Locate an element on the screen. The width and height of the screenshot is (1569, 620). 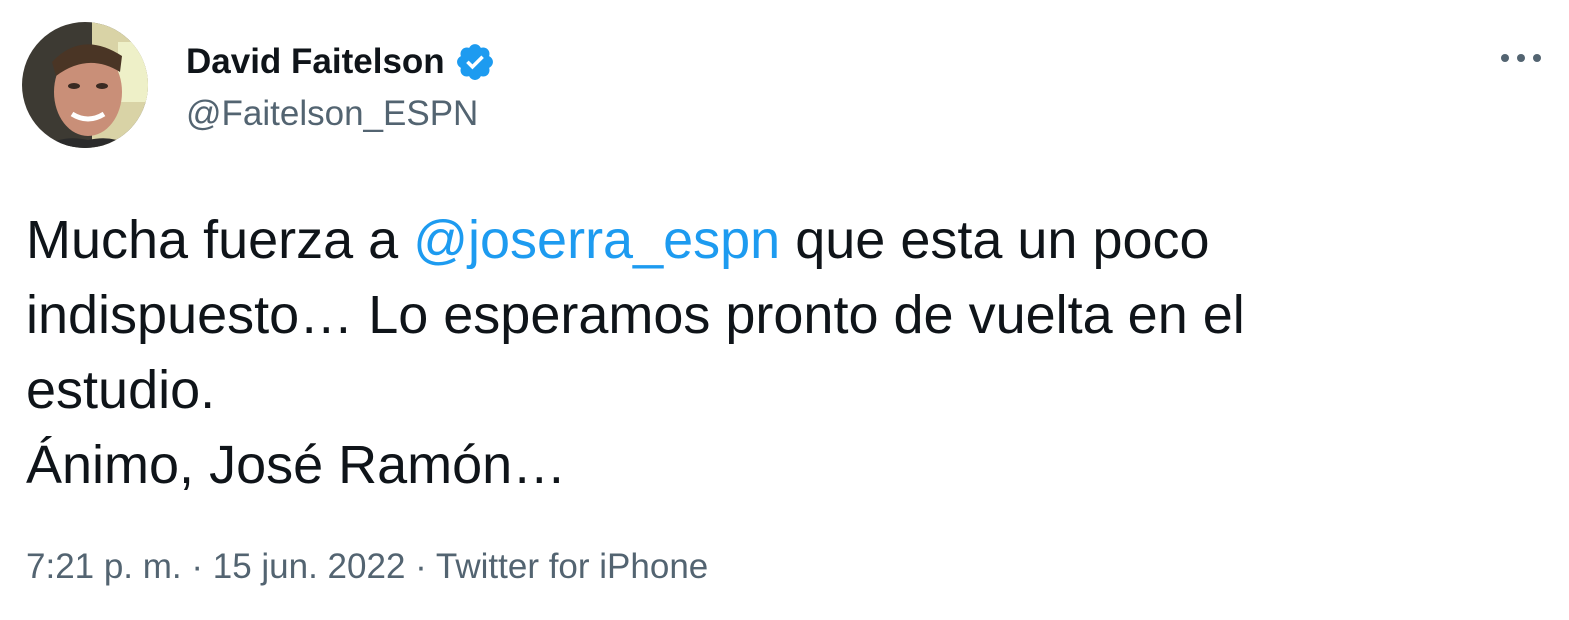
verified-badge-icon is located at coordinates (475, 62).